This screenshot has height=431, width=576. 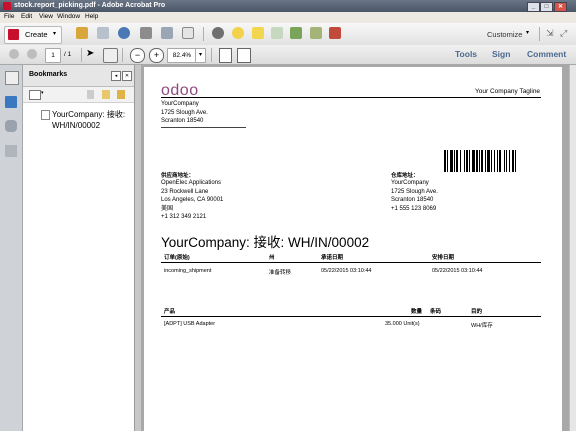 What do you see at coordinates (405, 176) in the screenshot?
I see `warehouse-label: 仓库地址：` at bounding box center [405, 176].